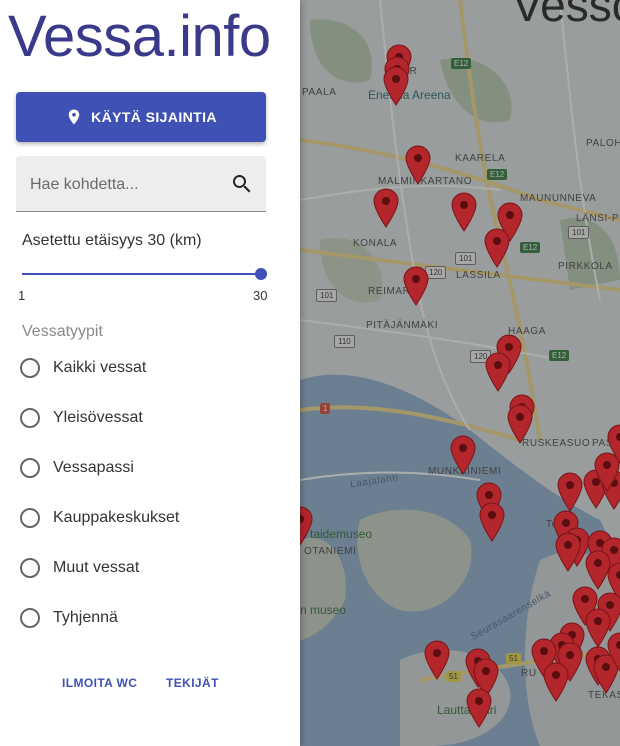 The width and height of the screenshot is (620, 746). I want to click on slider-thumb, so click(261, 274).